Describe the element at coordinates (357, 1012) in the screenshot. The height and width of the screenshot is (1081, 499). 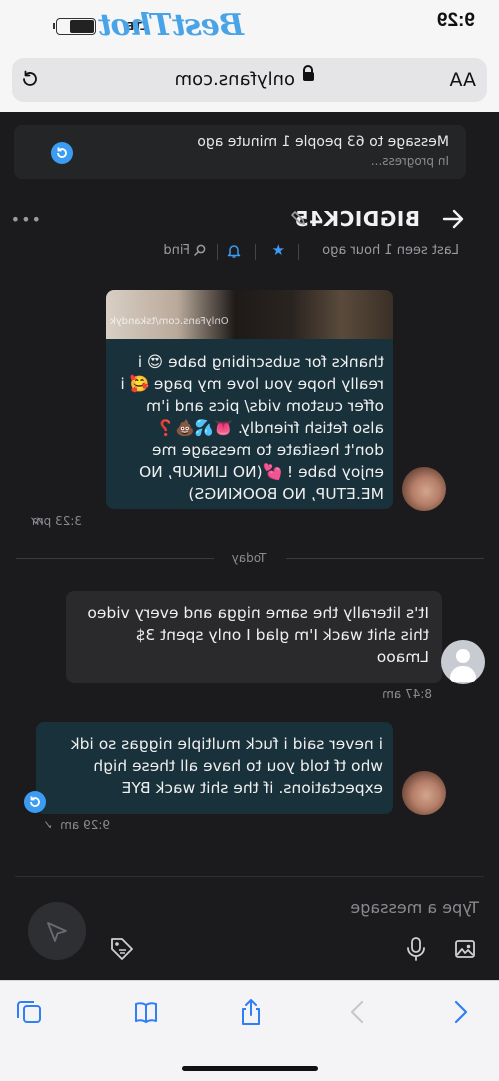
I see `forward-icon` at that location.